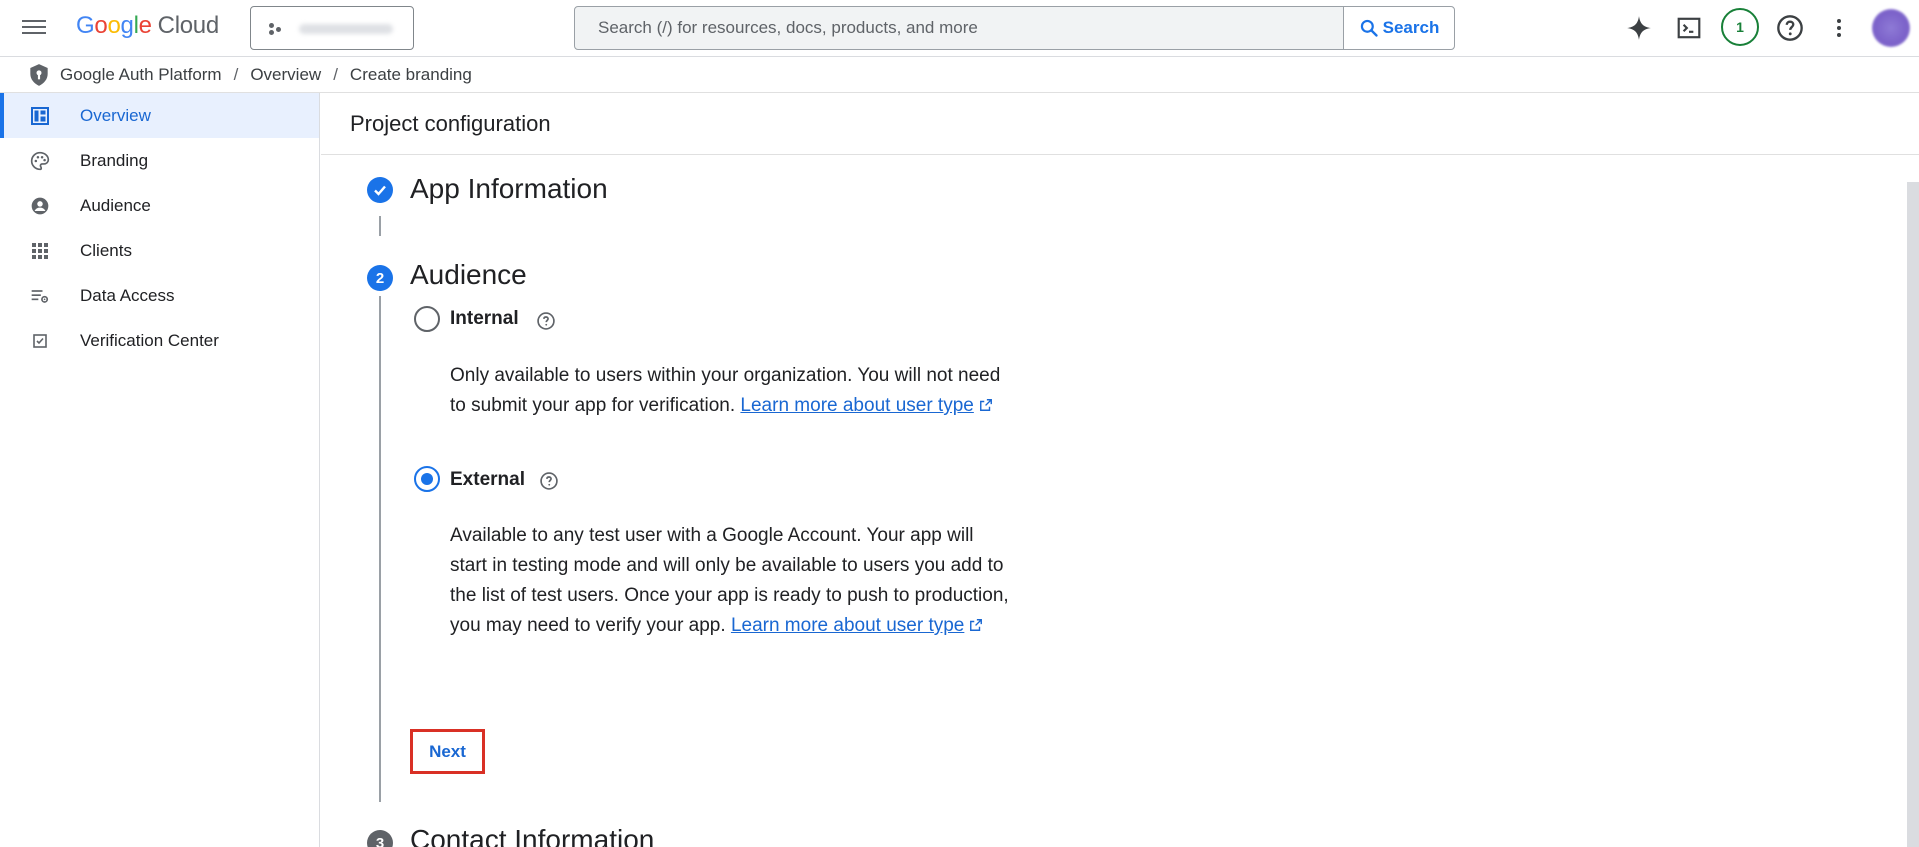  What do you see at coordinates (427, 479) in the screenshot?
I see `radio-external` at bounding box center [427, 479].